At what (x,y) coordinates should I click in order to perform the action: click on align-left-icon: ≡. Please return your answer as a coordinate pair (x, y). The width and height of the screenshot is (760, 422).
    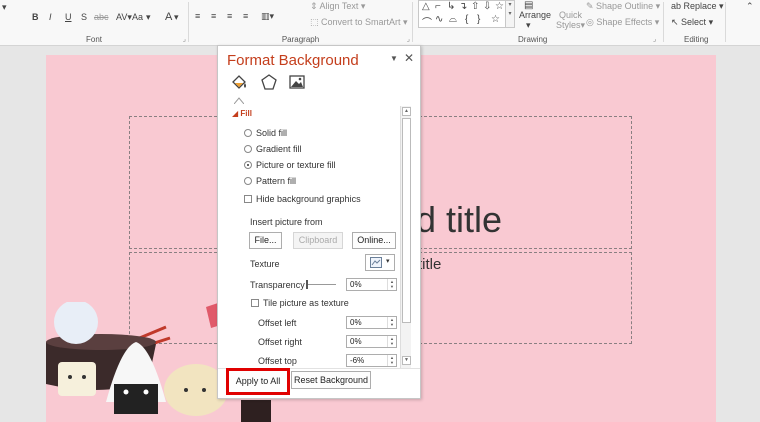
    Looking at the image, I should click on (197, 16).